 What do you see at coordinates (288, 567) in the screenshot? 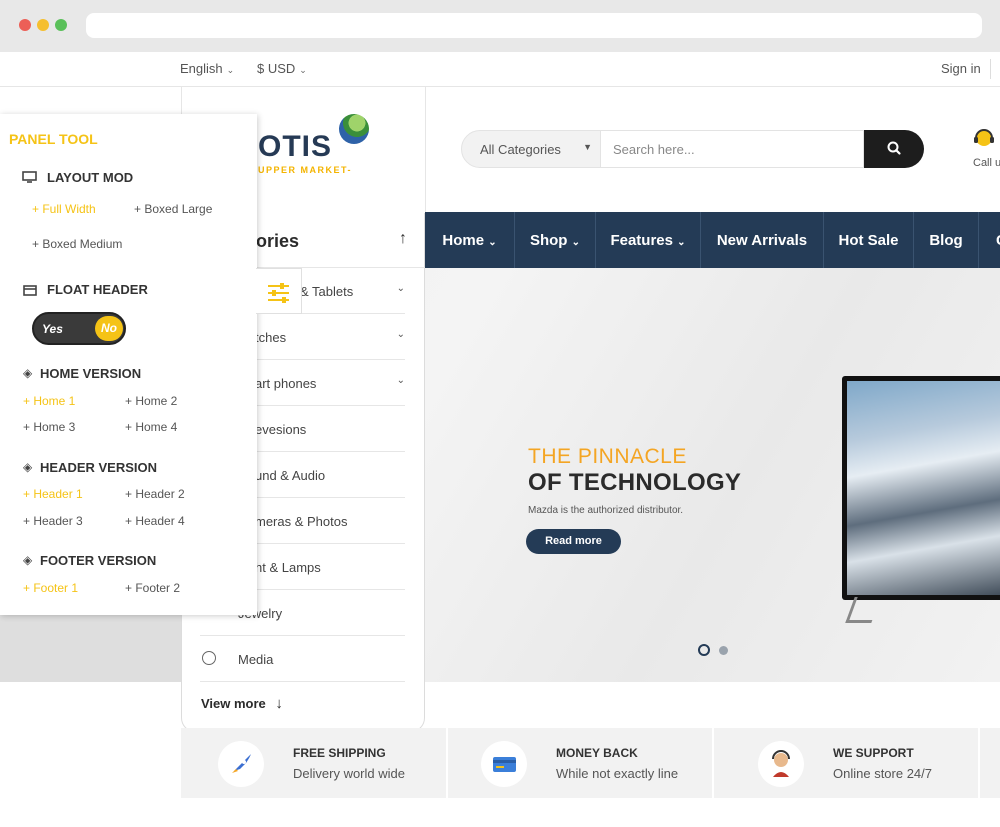
I see `category-label: ht & Lamps` at bounding box center [288, 567].